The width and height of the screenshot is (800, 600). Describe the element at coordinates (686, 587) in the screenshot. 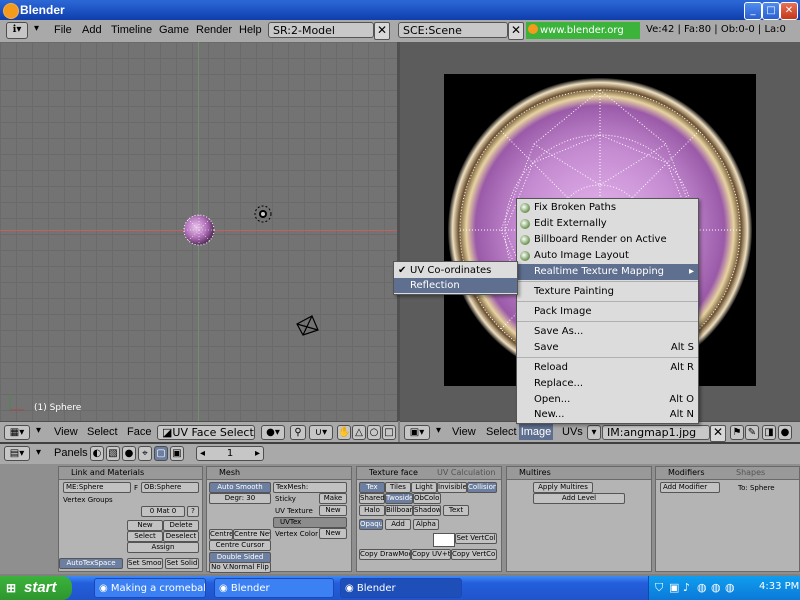

I see `volume-icon: ♪` at that location.